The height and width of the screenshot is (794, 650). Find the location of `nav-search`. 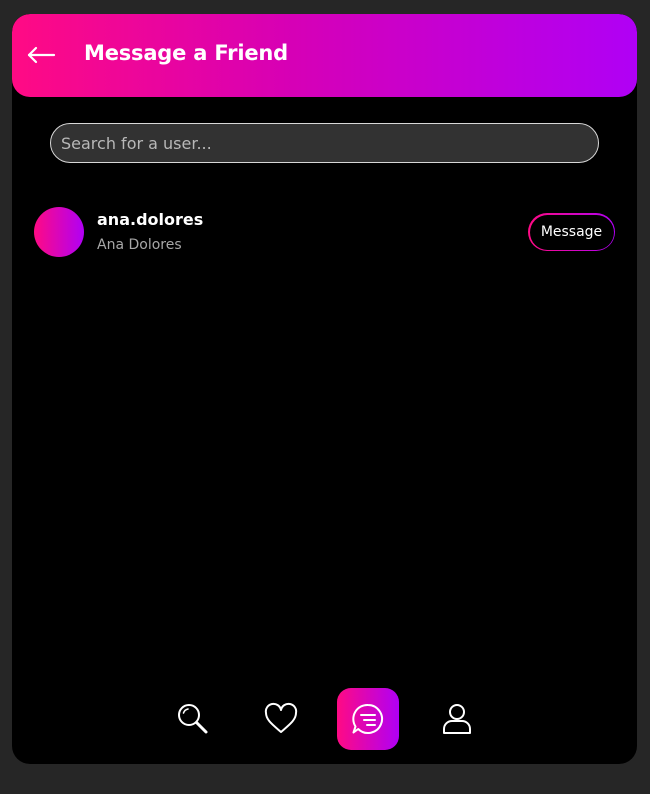

nav-search is located at coordinates (193, 719).